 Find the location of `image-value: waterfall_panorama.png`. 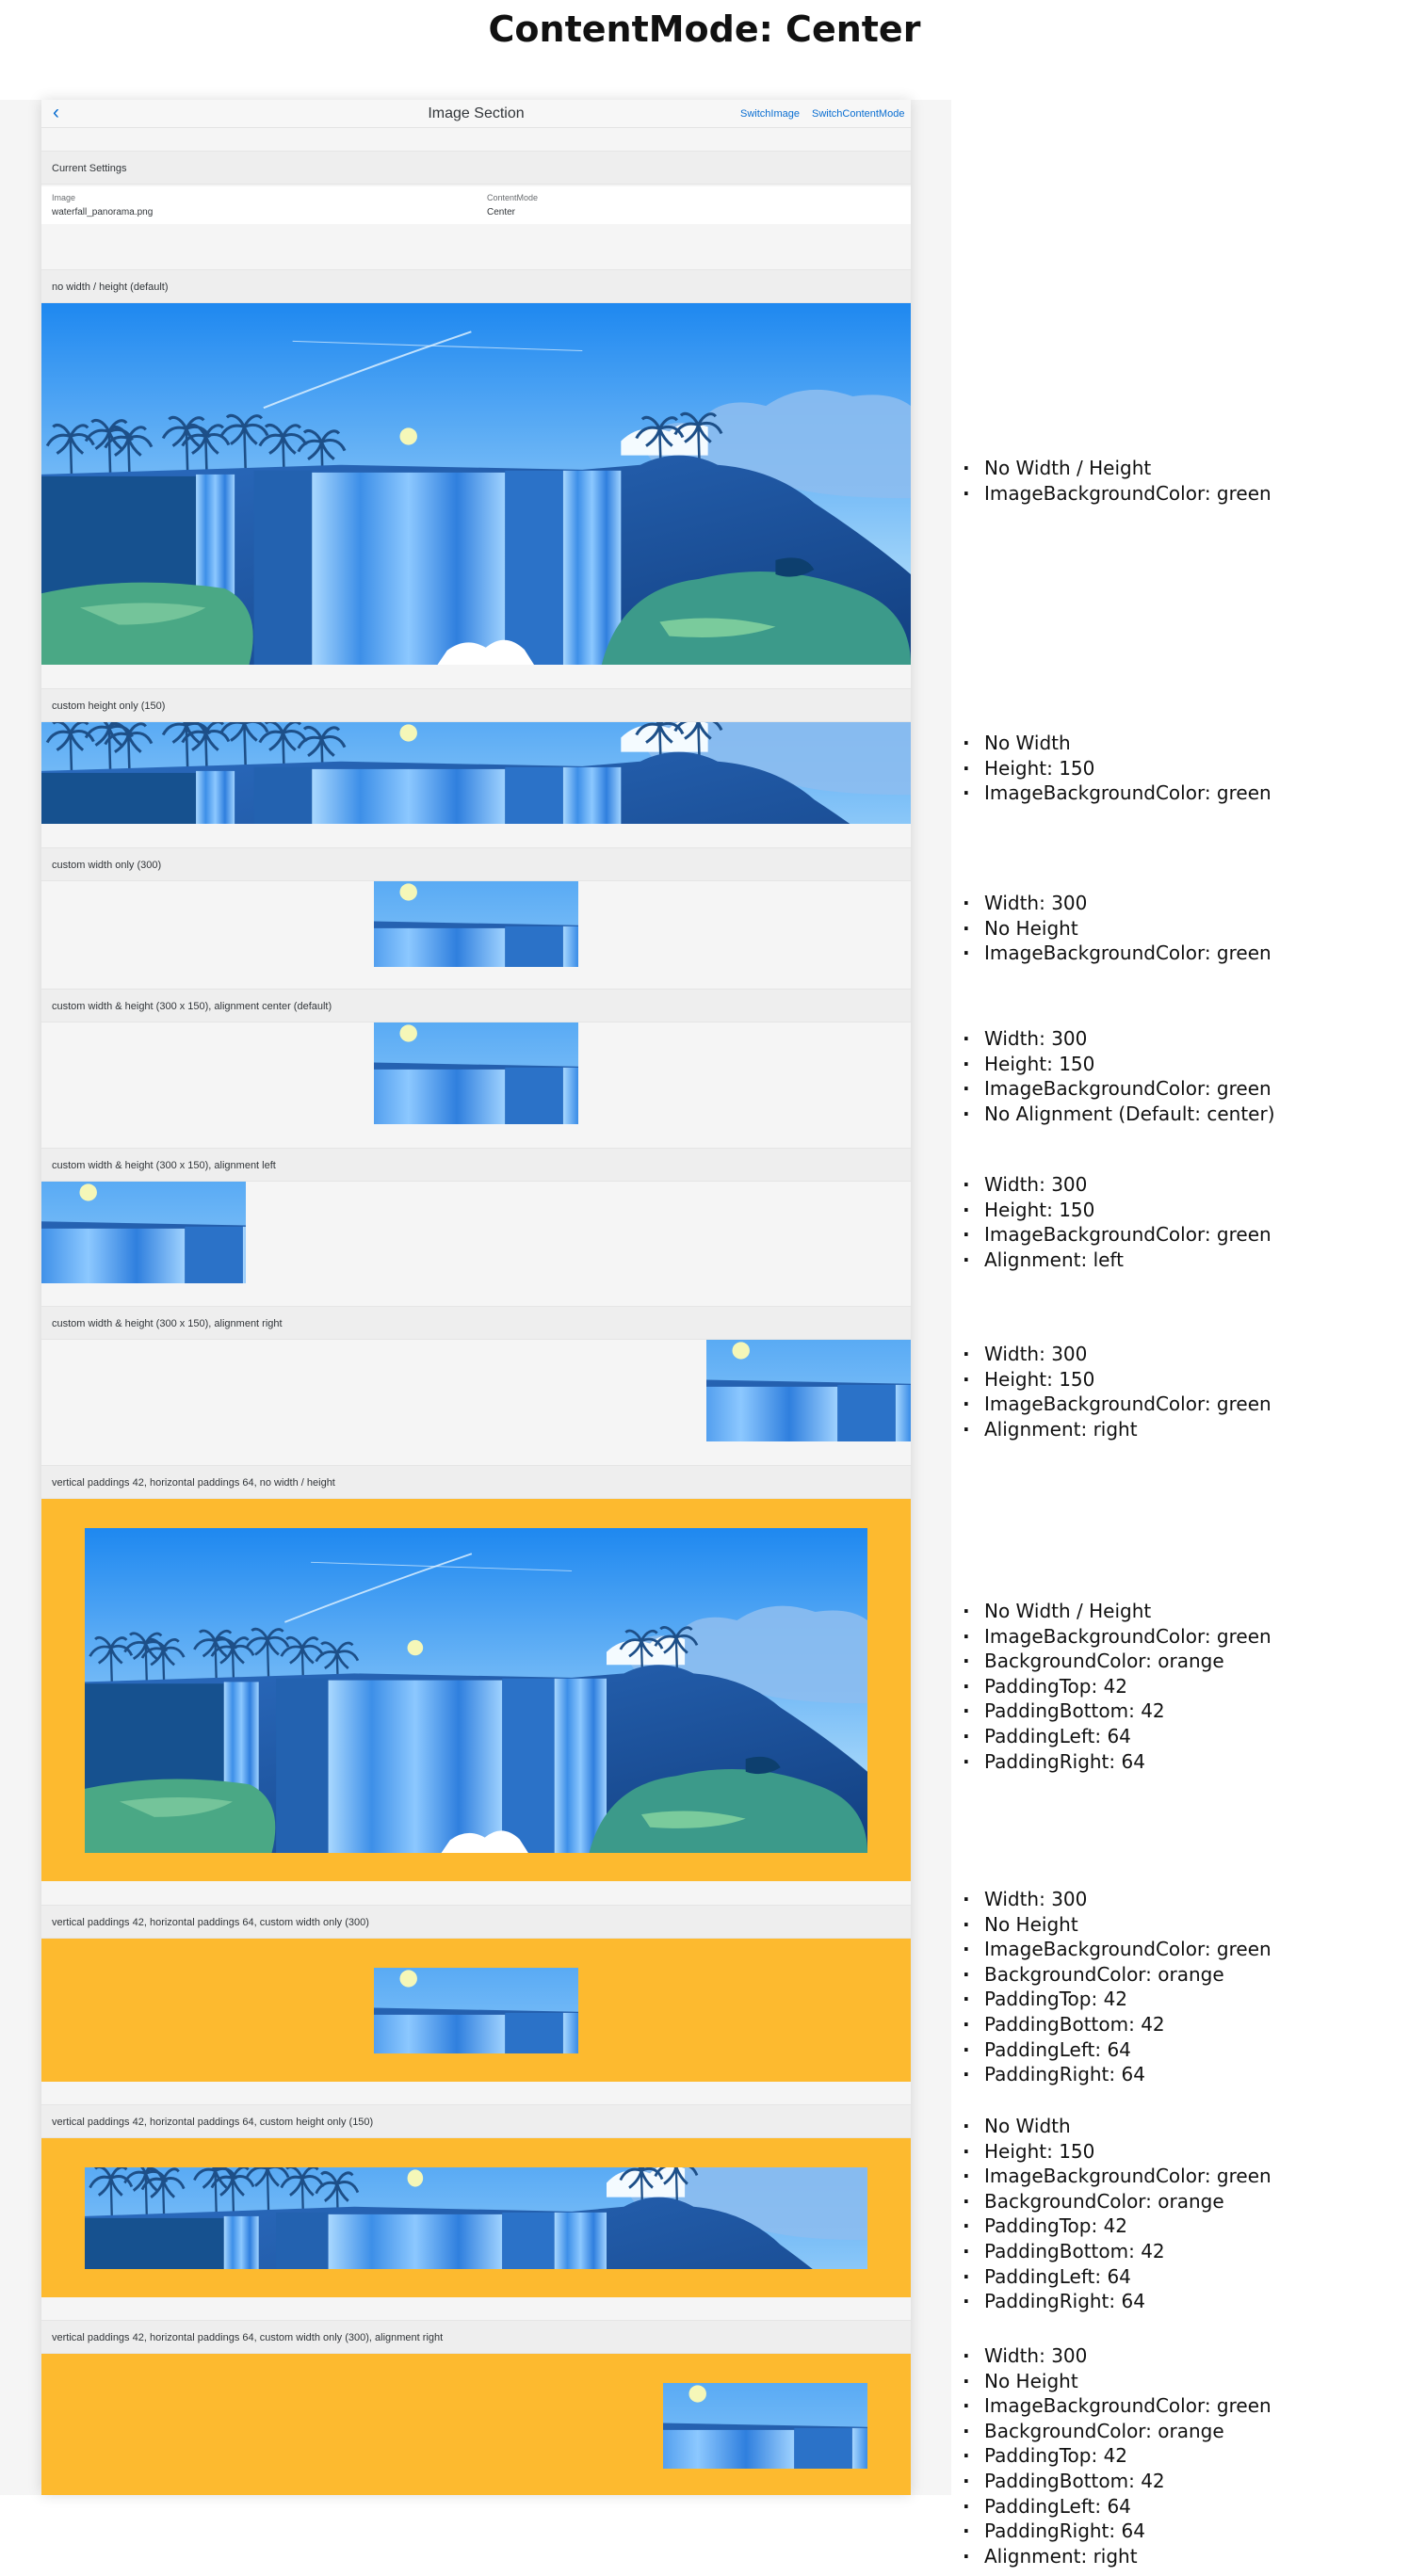

image-value: waterfall_panorama.png is located at coordinates (103, 212).